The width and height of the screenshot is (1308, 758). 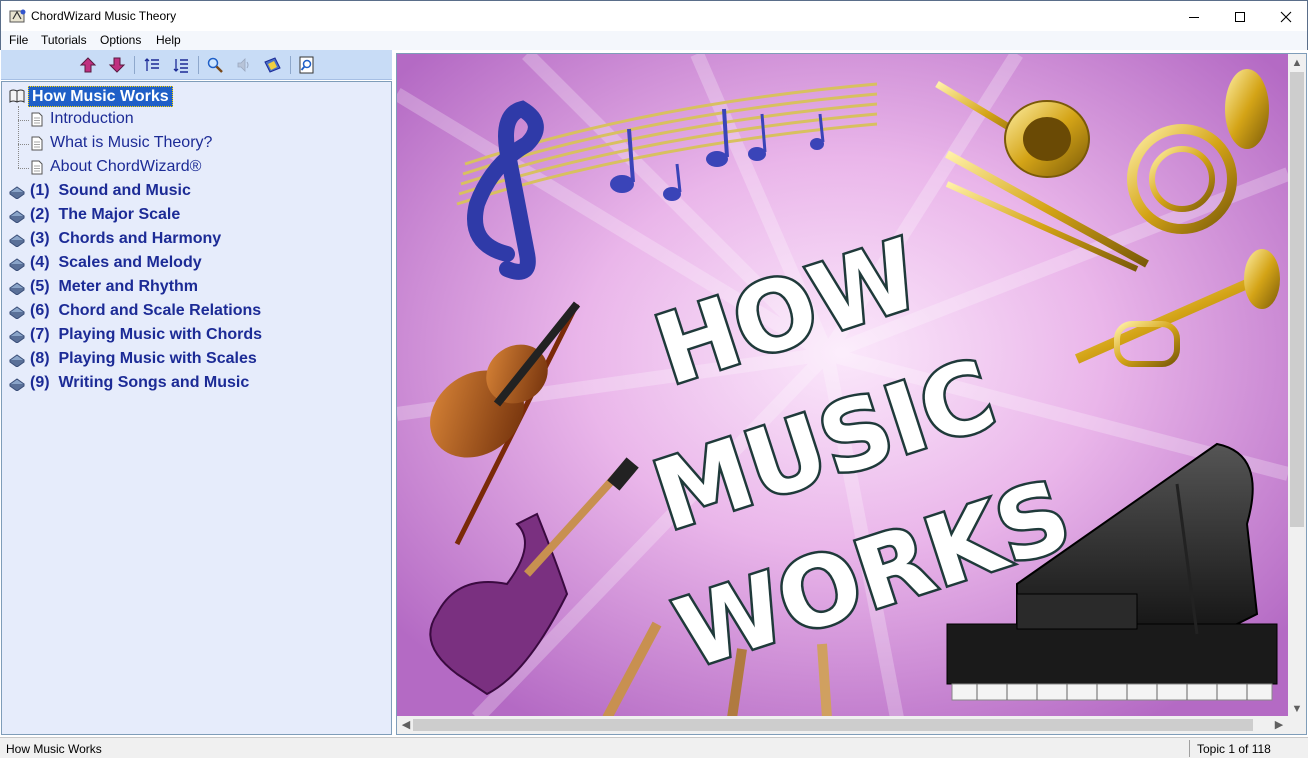 What do you see at coordinates (196, 216) in the screenshot?
I see `tree-chapter-2: (2) The Major Scale` at bounding box center [196, 216].